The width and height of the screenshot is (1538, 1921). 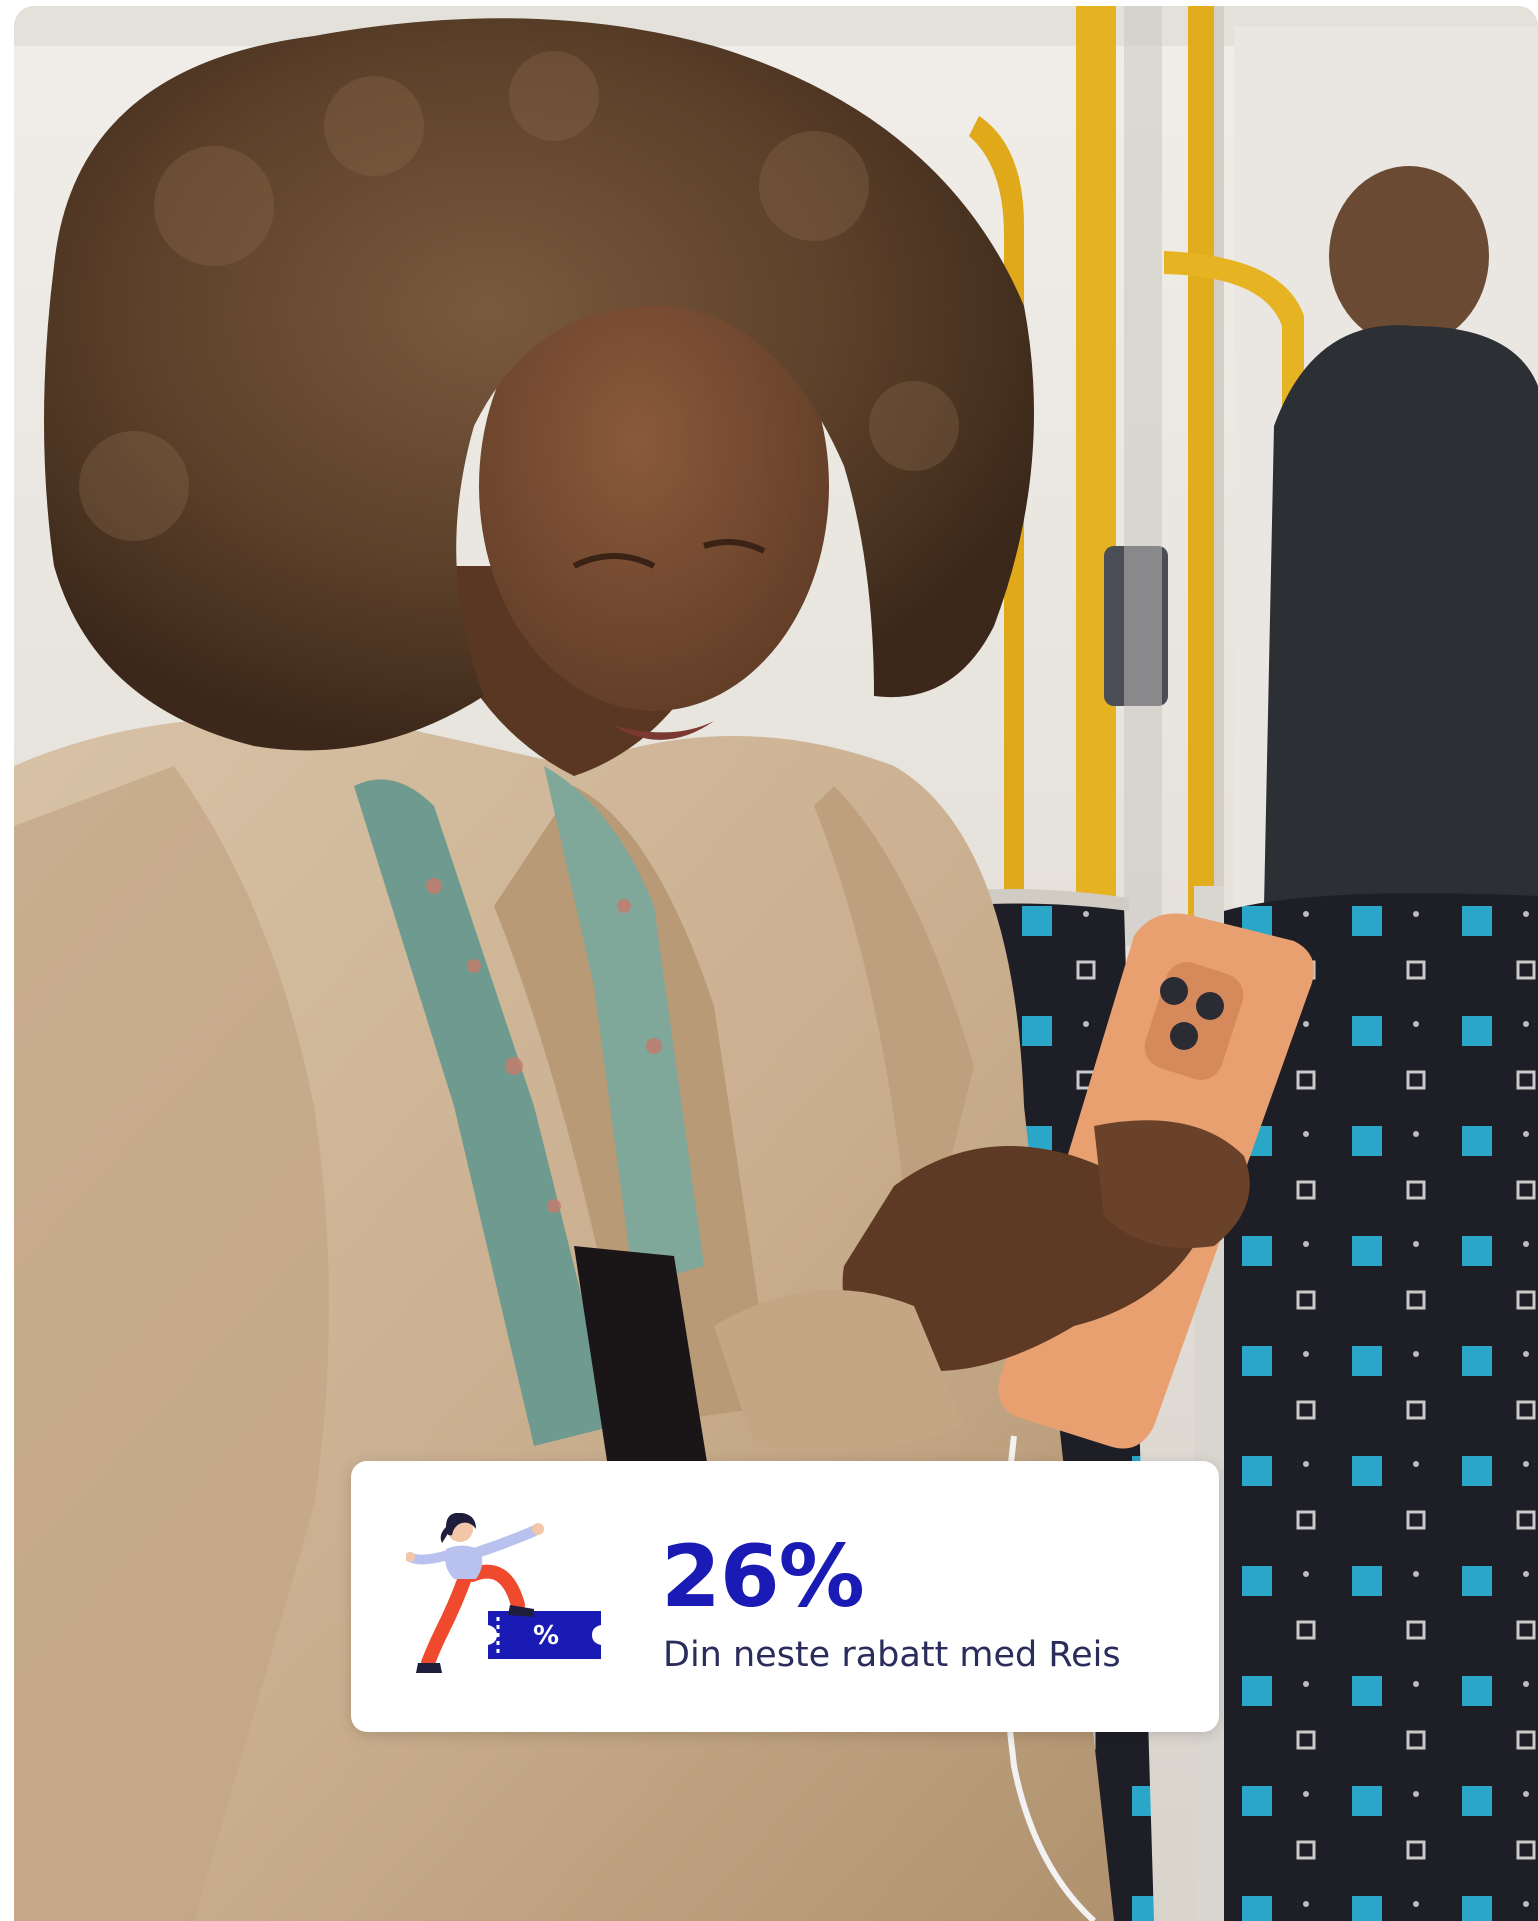 I want to click on discount-percentage: 26%, so click(x=763, y=1577).